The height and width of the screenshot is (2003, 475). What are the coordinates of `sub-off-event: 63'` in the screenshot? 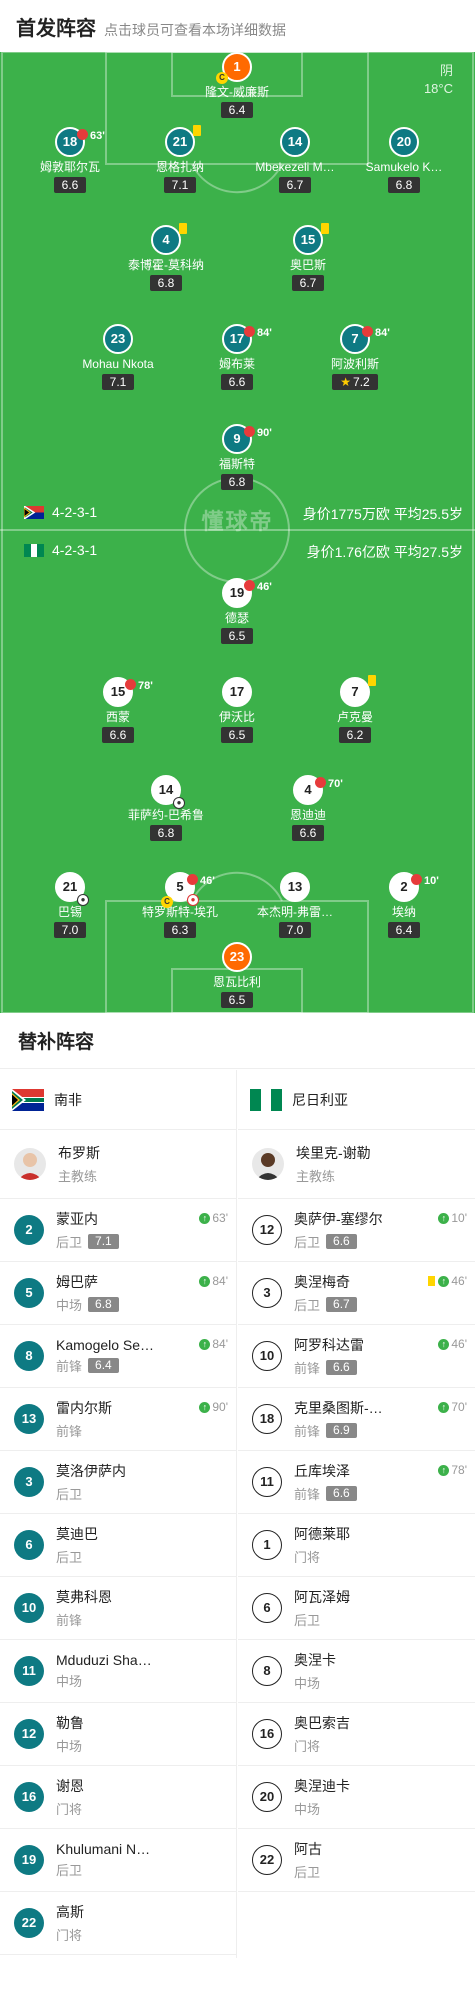 It's located at (91, 136).